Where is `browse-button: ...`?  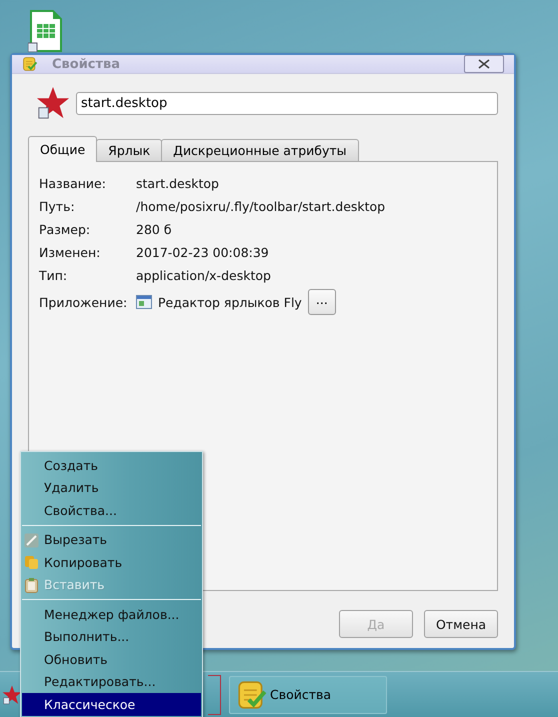 browse-button: ... is located at coordinates (322, 302).